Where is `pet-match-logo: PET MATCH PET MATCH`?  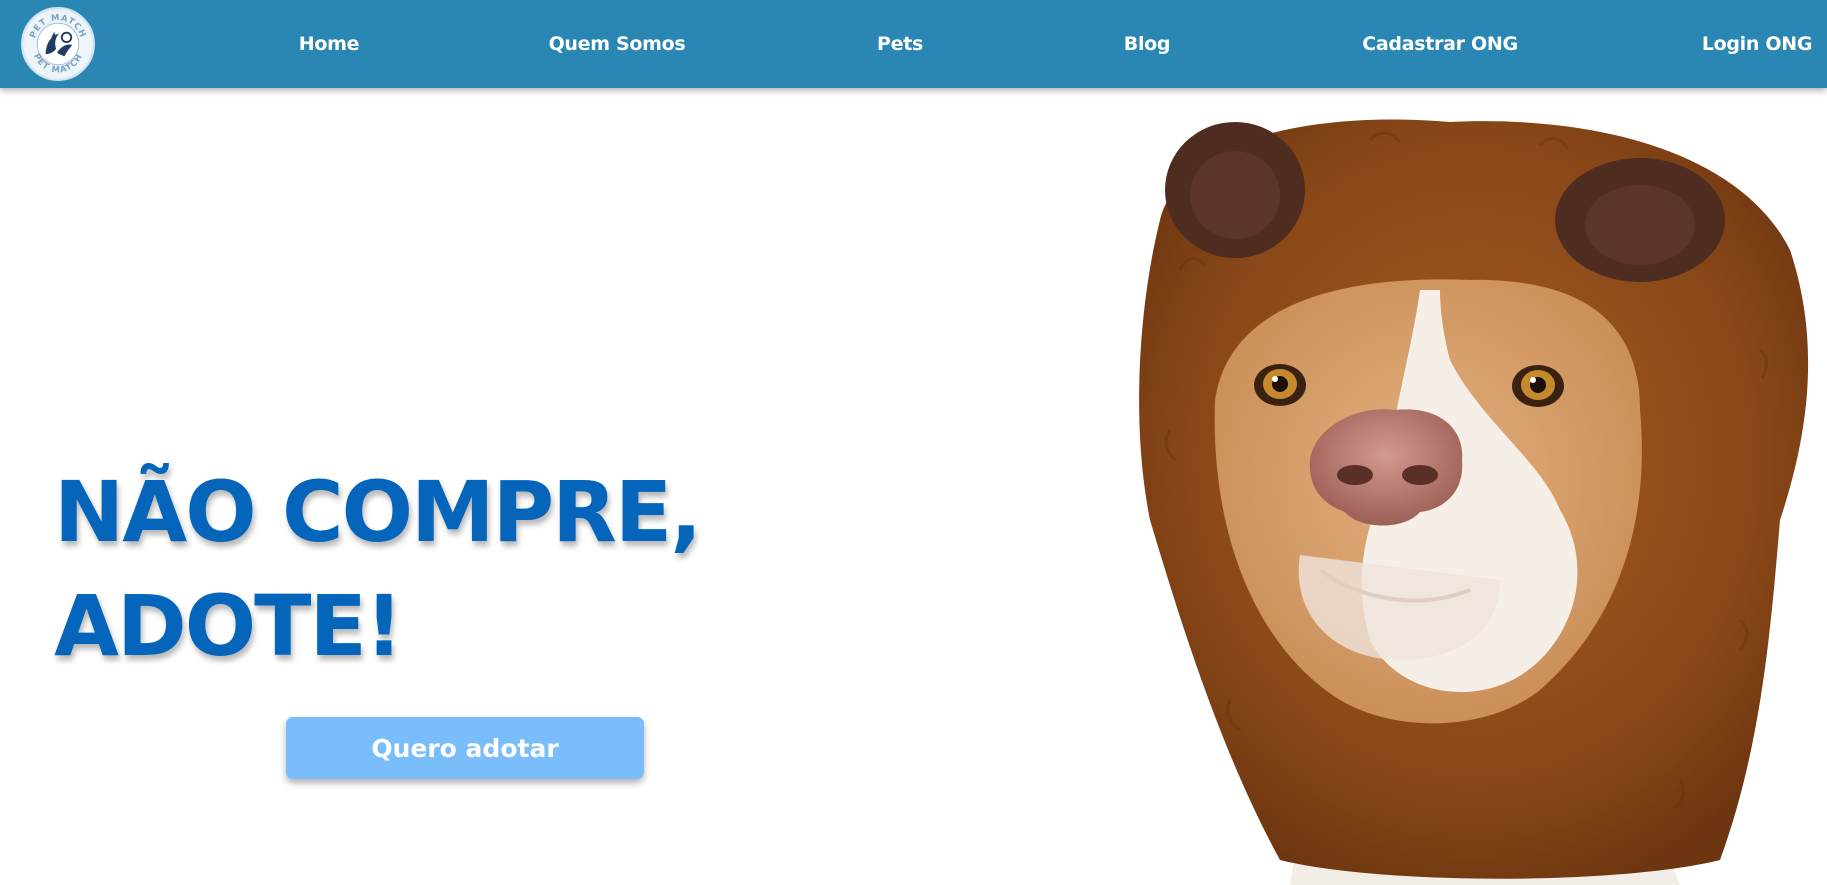
pet-match-logo: PET MATCH PET MATCH is located at coordinates (58, 44).